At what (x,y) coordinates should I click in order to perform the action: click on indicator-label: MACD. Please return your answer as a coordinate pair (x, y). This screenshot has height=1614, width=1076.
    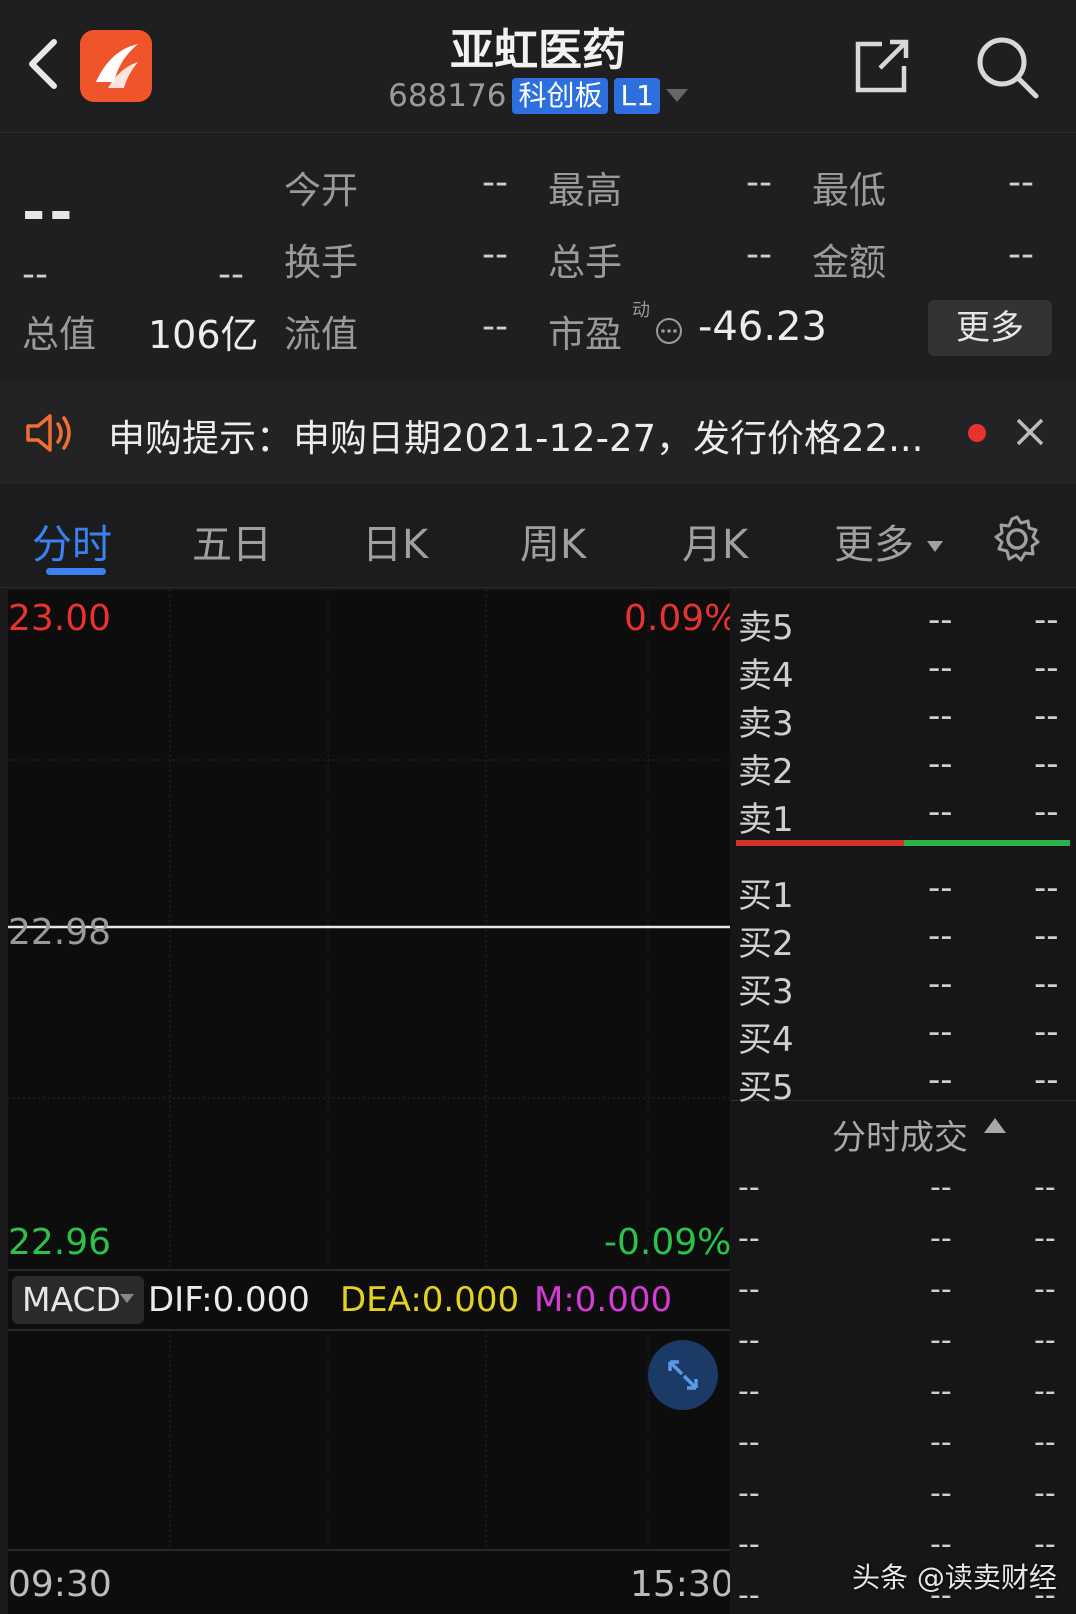
    Looking at the image, I should click on (71, 1299).